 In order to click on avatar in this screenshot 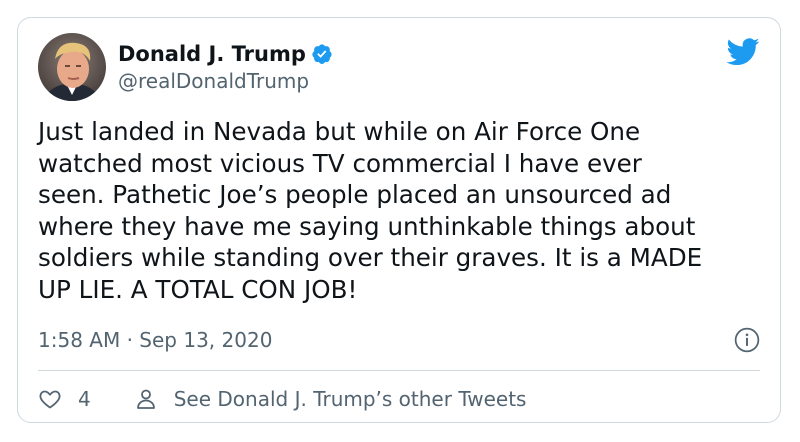, I will do `click(72, 67)`.